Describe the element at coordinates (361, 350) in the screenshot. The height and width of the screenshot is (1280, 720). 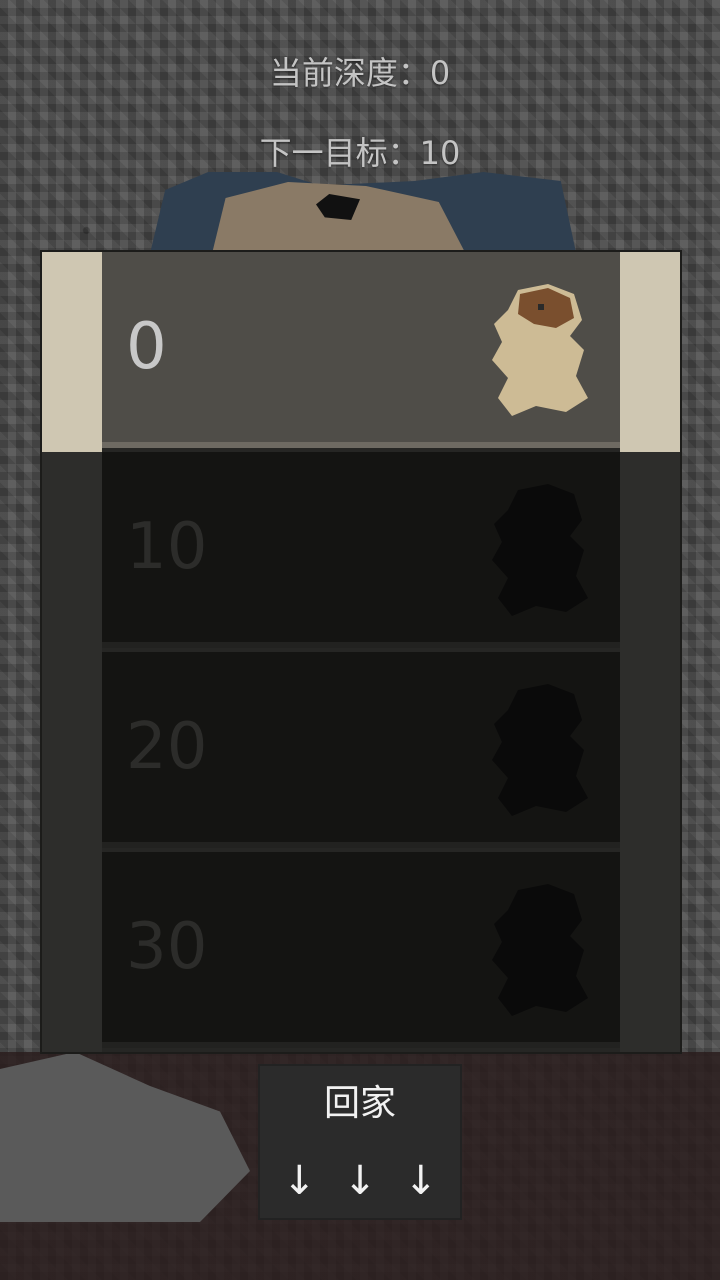
I see `level-row-current: 0` at that location.